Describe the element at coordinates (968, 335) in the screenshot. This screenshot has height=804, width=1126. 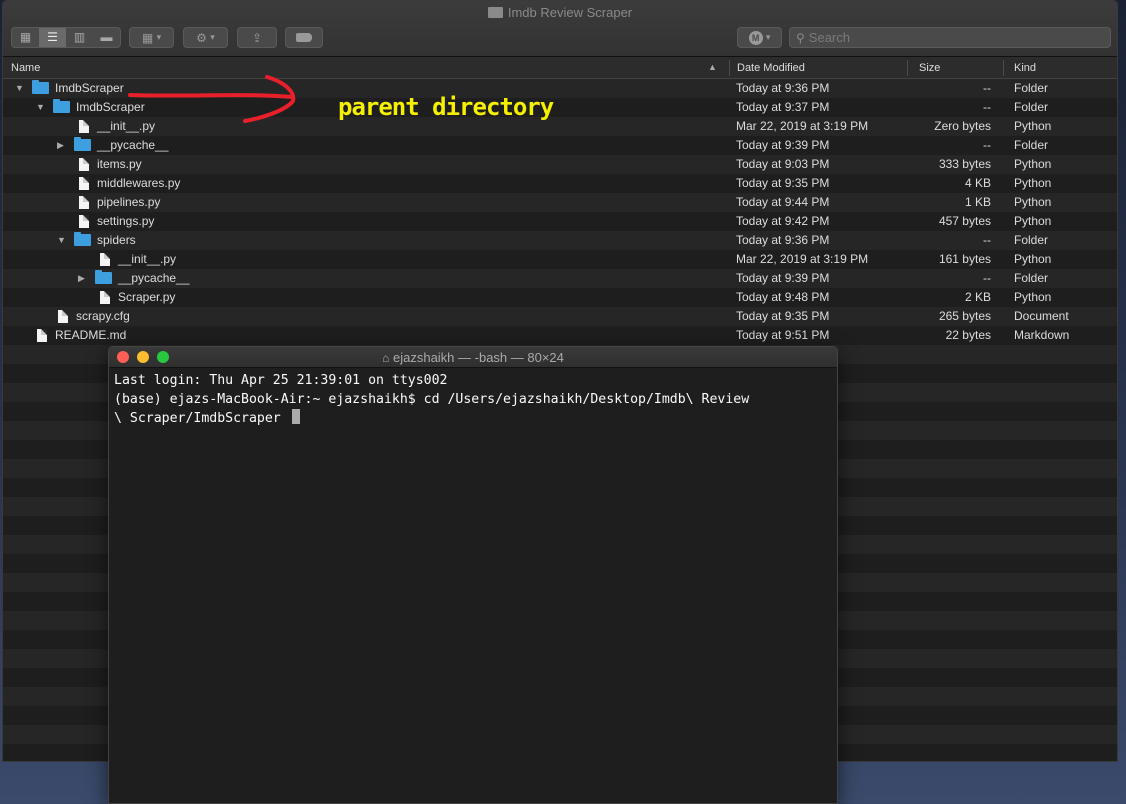
I see `file-size: 22 bytes` at that location.